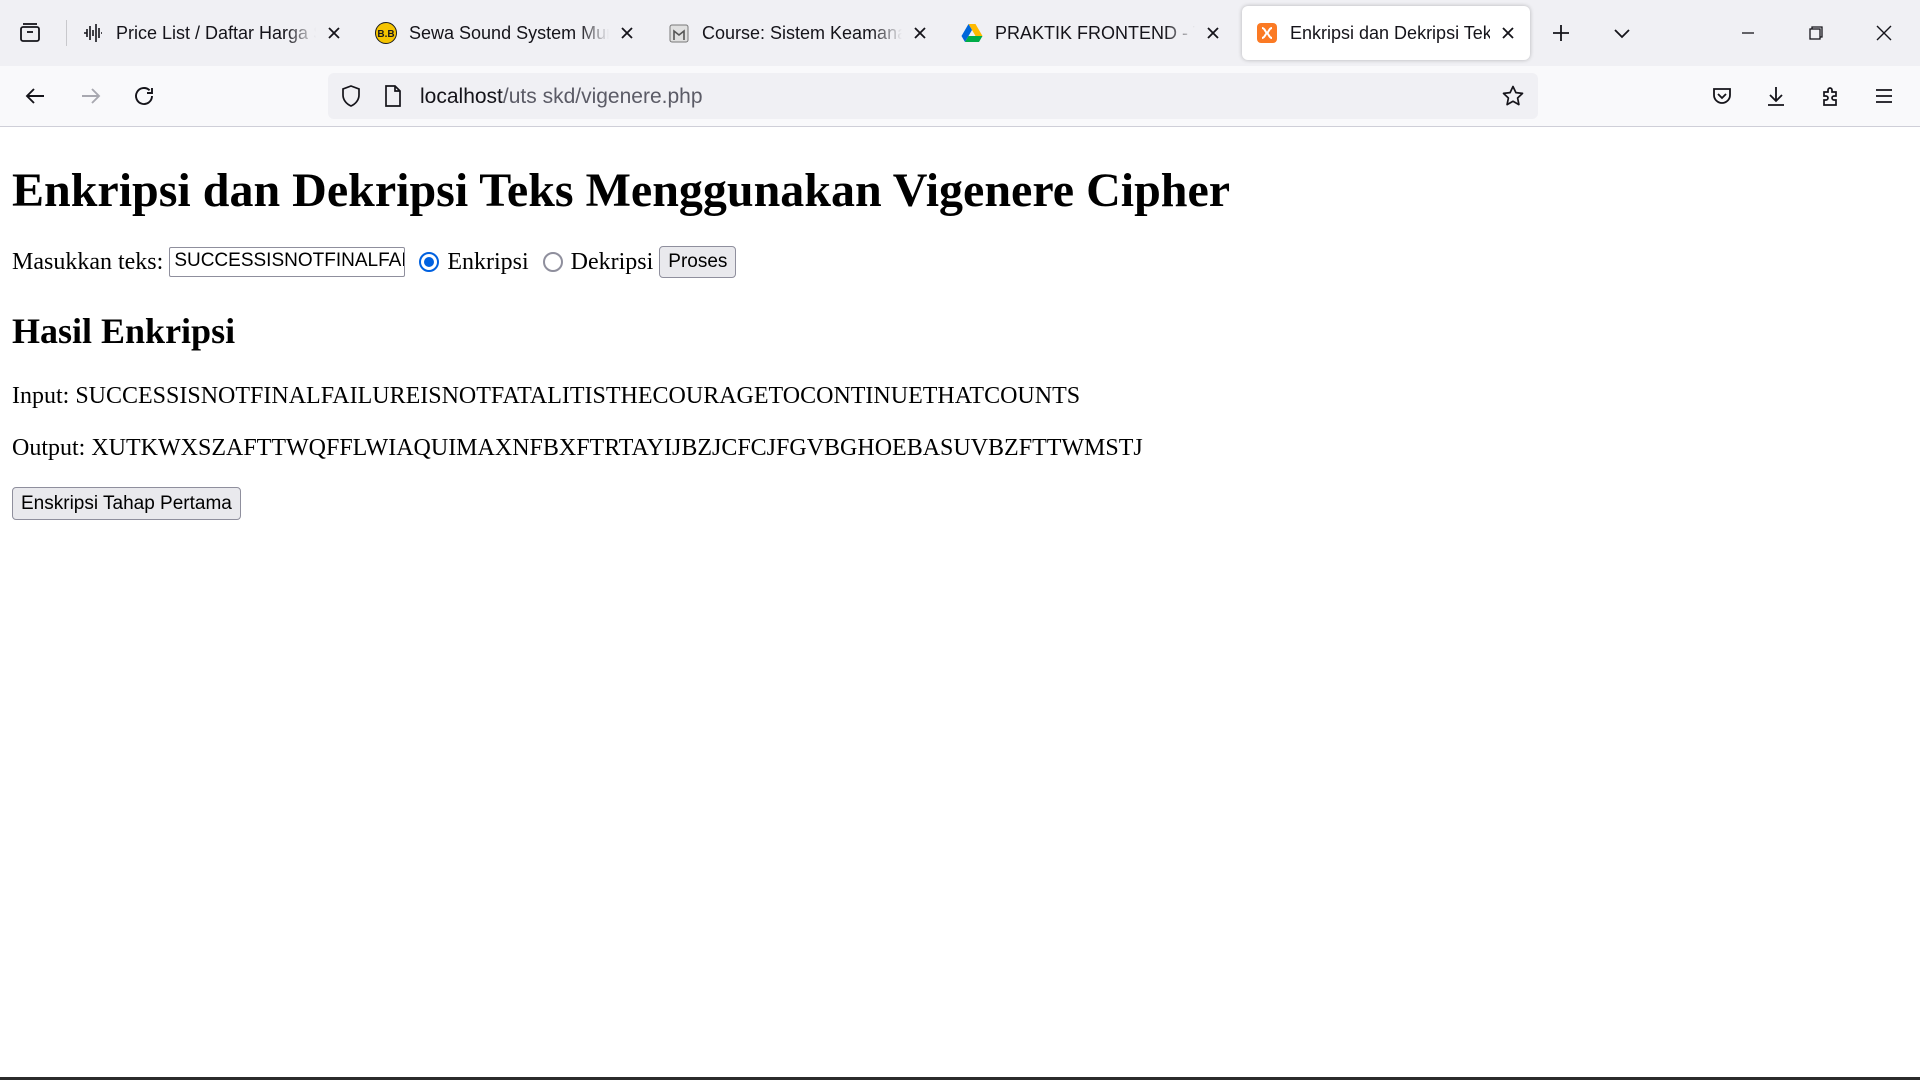 The width and height of the screenshot is (1920, 1080). Describe the element at coordinates (602, 96) in the screenshot. I see `url-path: /uts skd/vigenere.php` at that location.